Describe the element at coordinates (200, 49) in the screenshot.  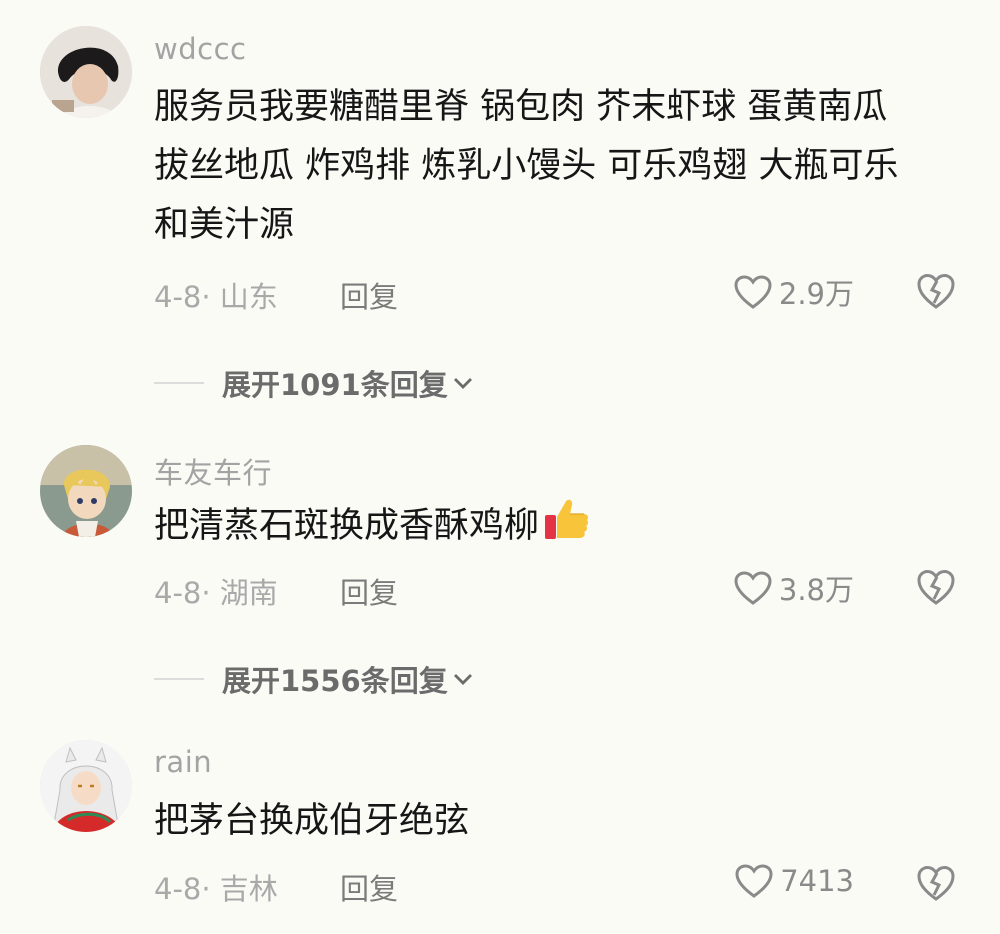
I see `username: wdccc` at that location.